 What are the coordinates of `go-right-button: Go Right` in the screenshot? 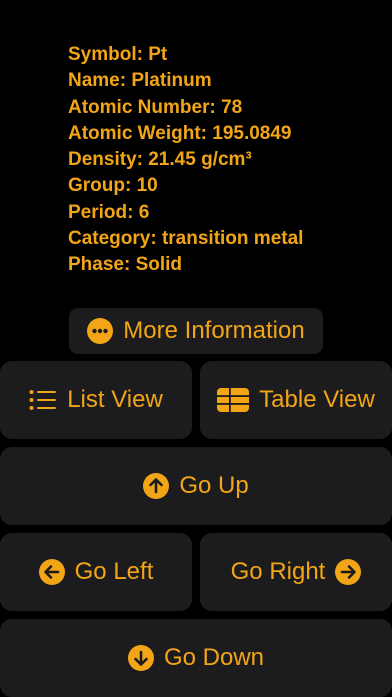 It's located at (296, 572).